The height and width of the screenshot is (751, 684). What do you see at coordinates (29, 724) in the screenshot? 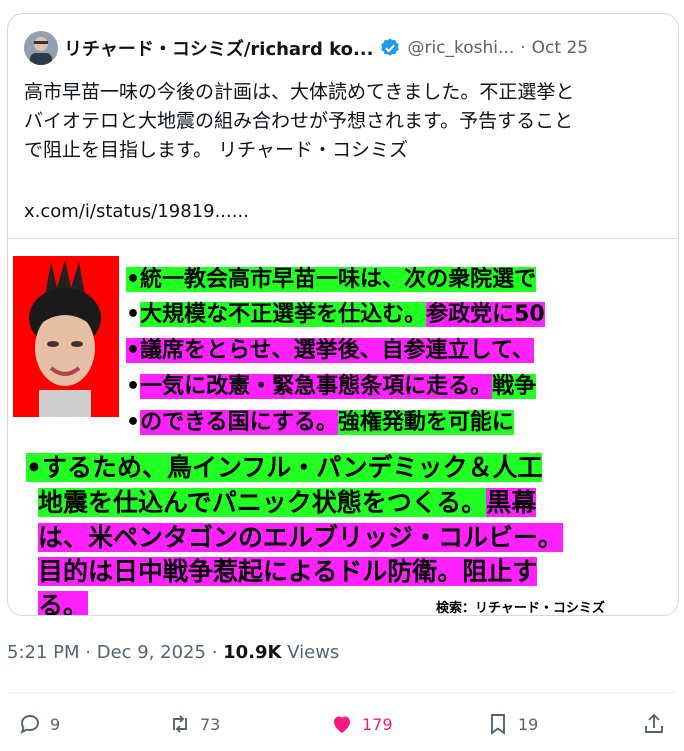
I see `reply-icon` at bounding box center [29, 724].